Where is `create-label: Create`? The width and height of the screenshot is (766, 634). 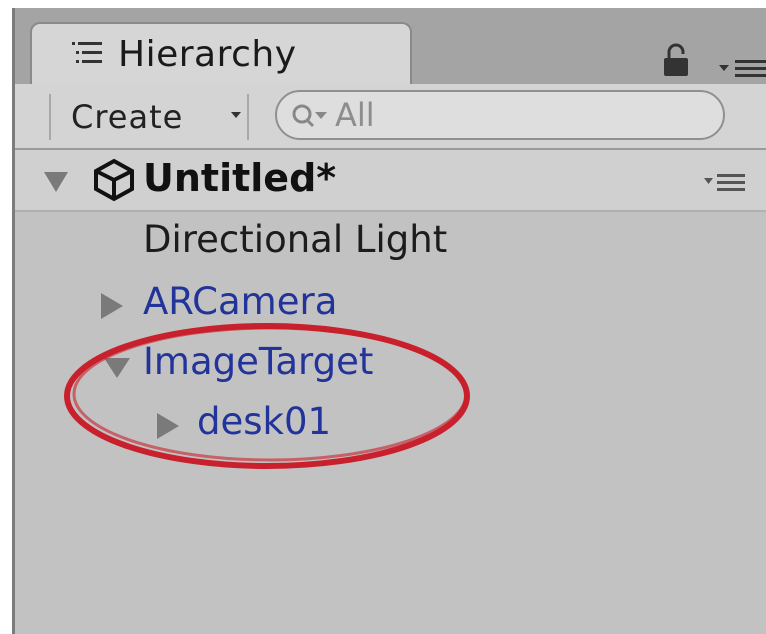
create-label: Create is located at coordinates (127, 117).